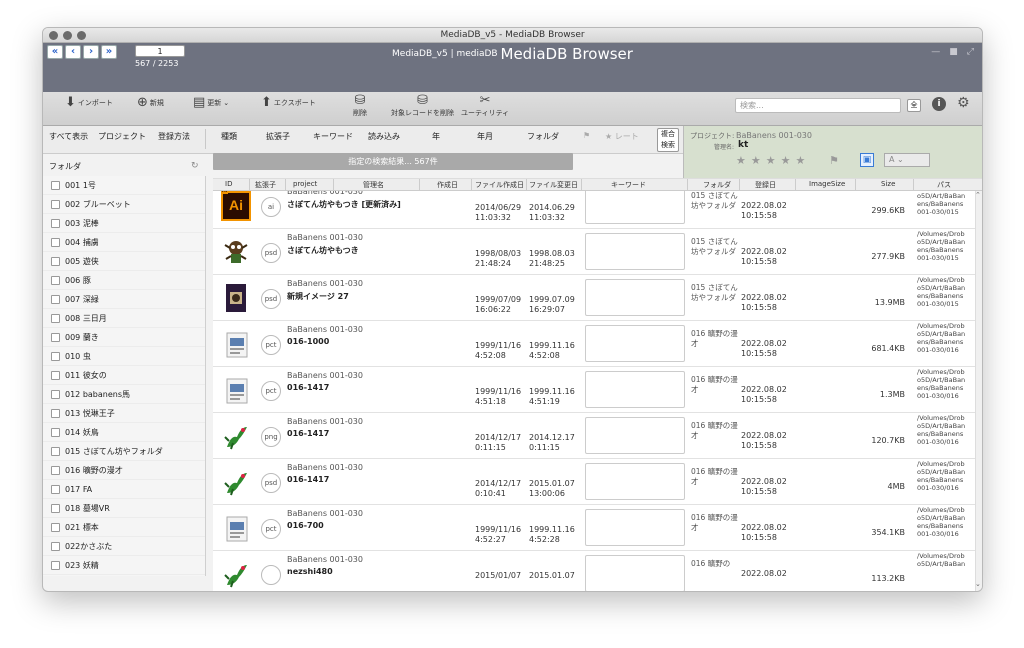 The width and height of the screenshot is (1024, 648). What do you see at coordinates (124, 280) in the screenshot?
I see `sidebar-folder-item: 006 豚` at bounding box center [124, 280].